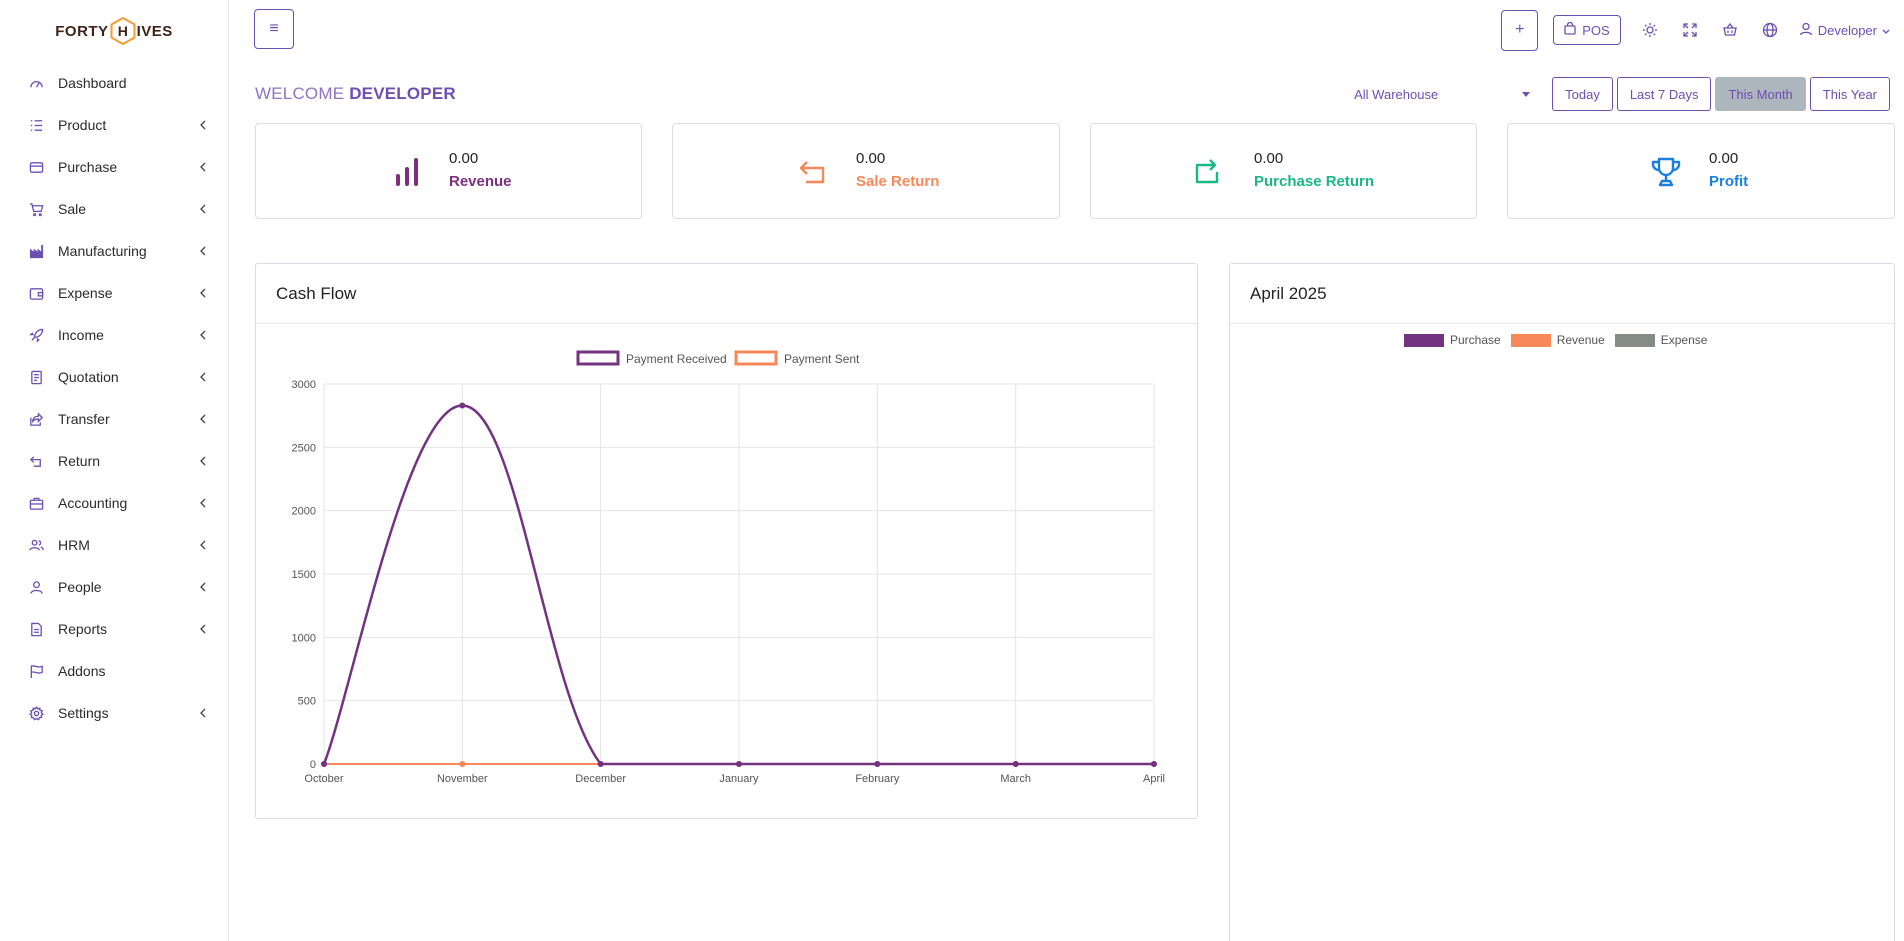 The image size is (1904, 941). Describe the element at coordinates (274, 29) in the screenshot. I see `menu-toggle-button: ≡` at that location.